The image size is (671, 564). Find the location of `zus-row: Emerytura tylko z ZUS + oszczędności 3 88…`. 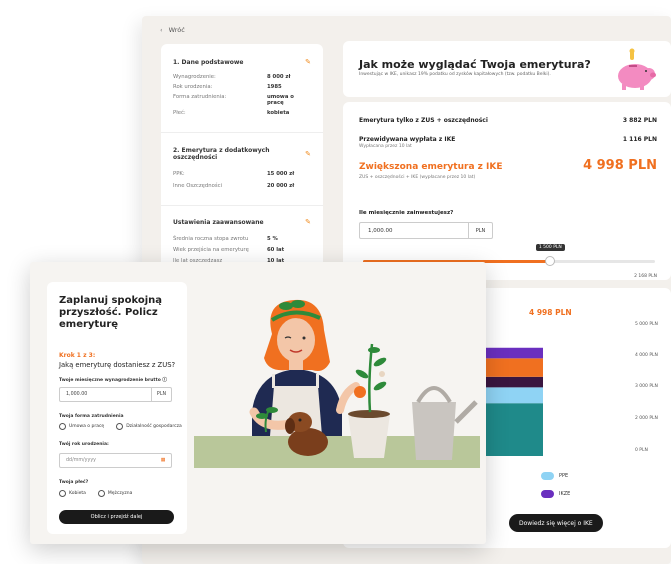

zus-row: Emerytura tylko z ZUS + oszczędności 3 88… is located at coordinates (508, 120).